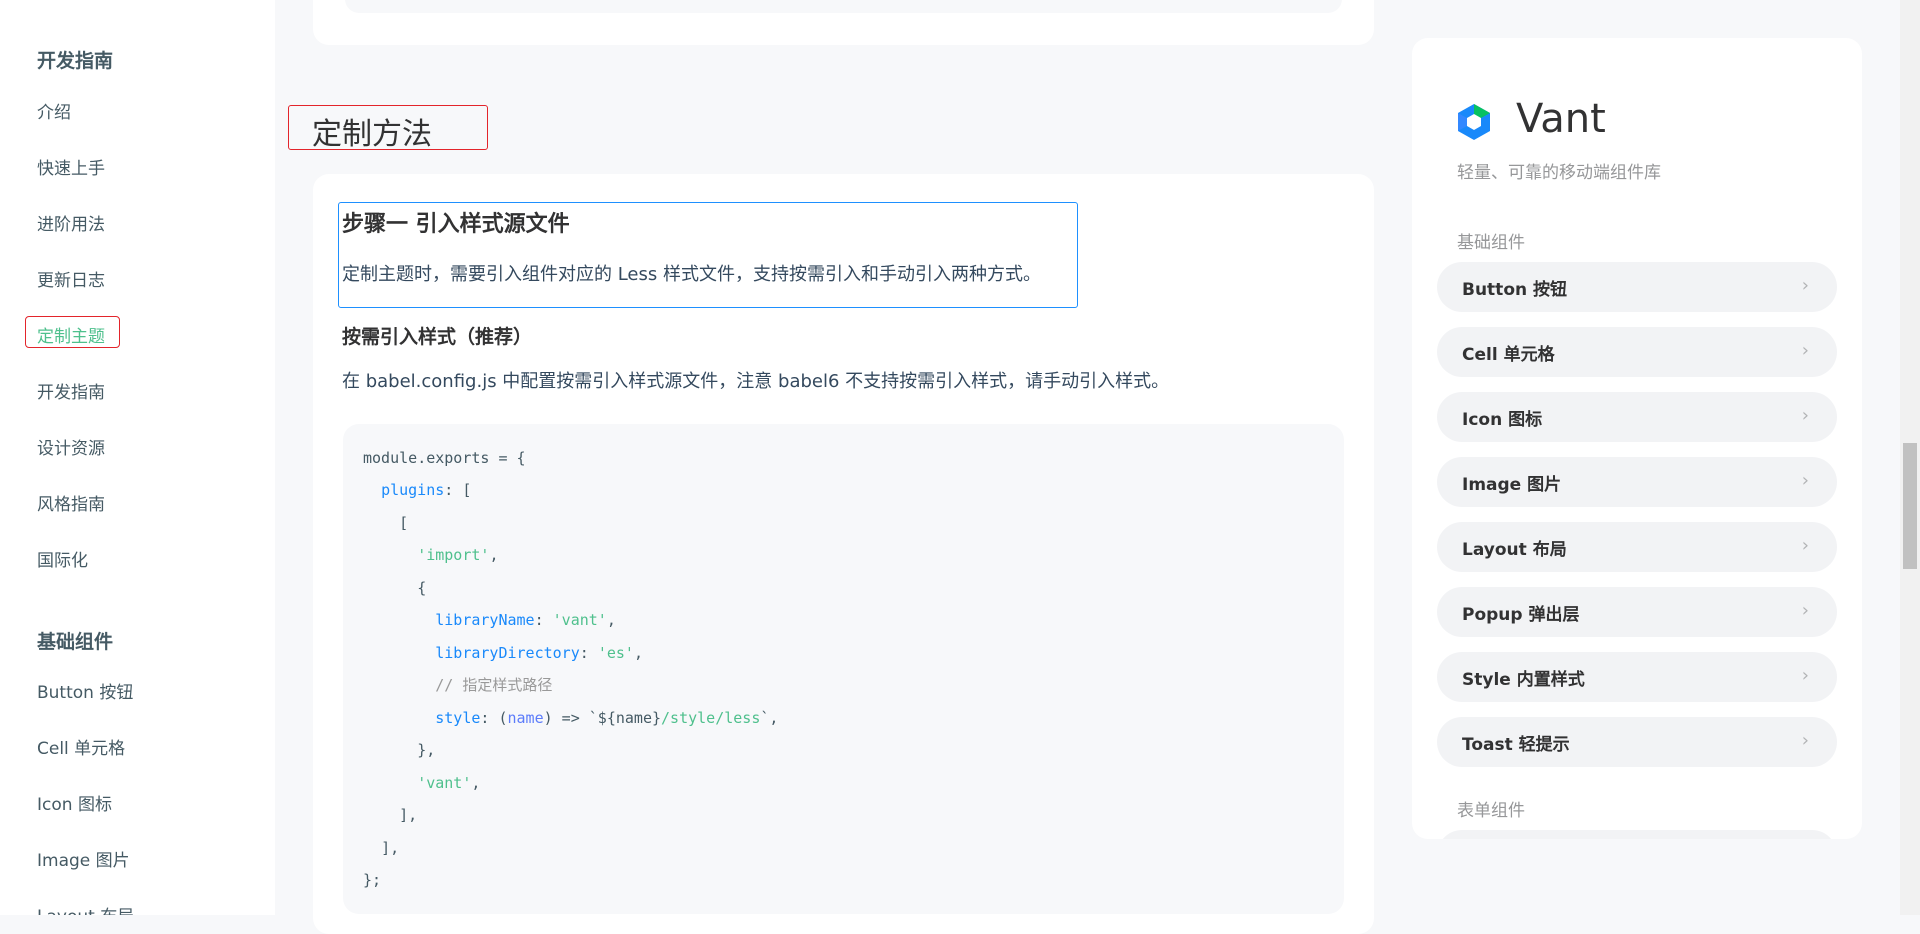  Describe the element at coordinates (75, 61) in the screenshot. I see `nav-group-title-dev-guide: 开发指南` at that location.